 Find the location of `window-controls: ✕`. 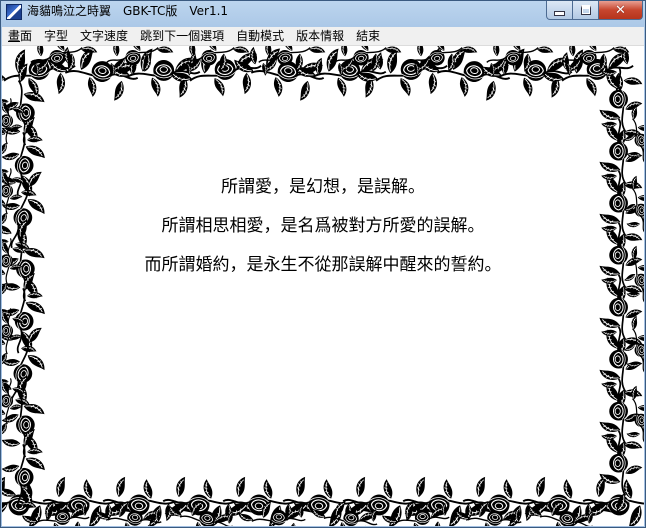

window-controls: ✕ is located at coordinates (594, 10).